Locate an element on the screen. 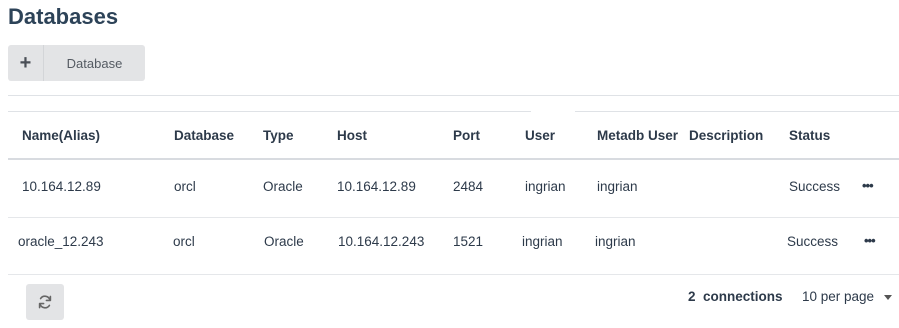 The width and height of the screenshot is (899, 328). per-page-select: 10 per page is located at coordinates (847, 296).